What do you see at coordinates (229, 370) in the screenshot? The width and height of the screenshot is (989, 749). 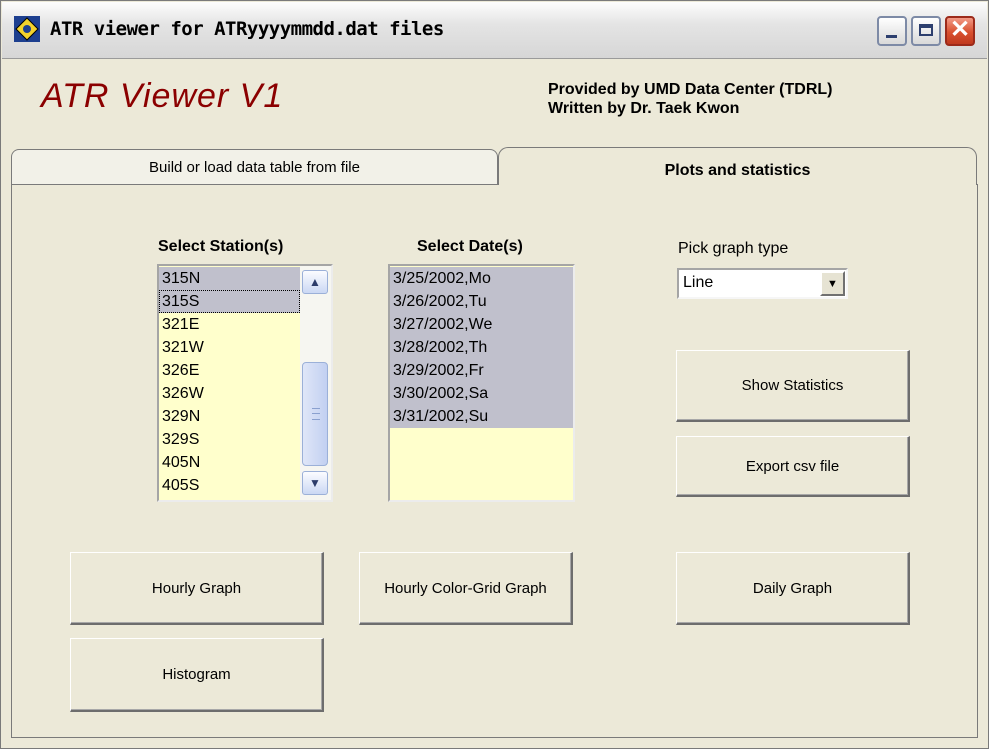 I see `list-item: 326E` at bounding box center [229, 370].